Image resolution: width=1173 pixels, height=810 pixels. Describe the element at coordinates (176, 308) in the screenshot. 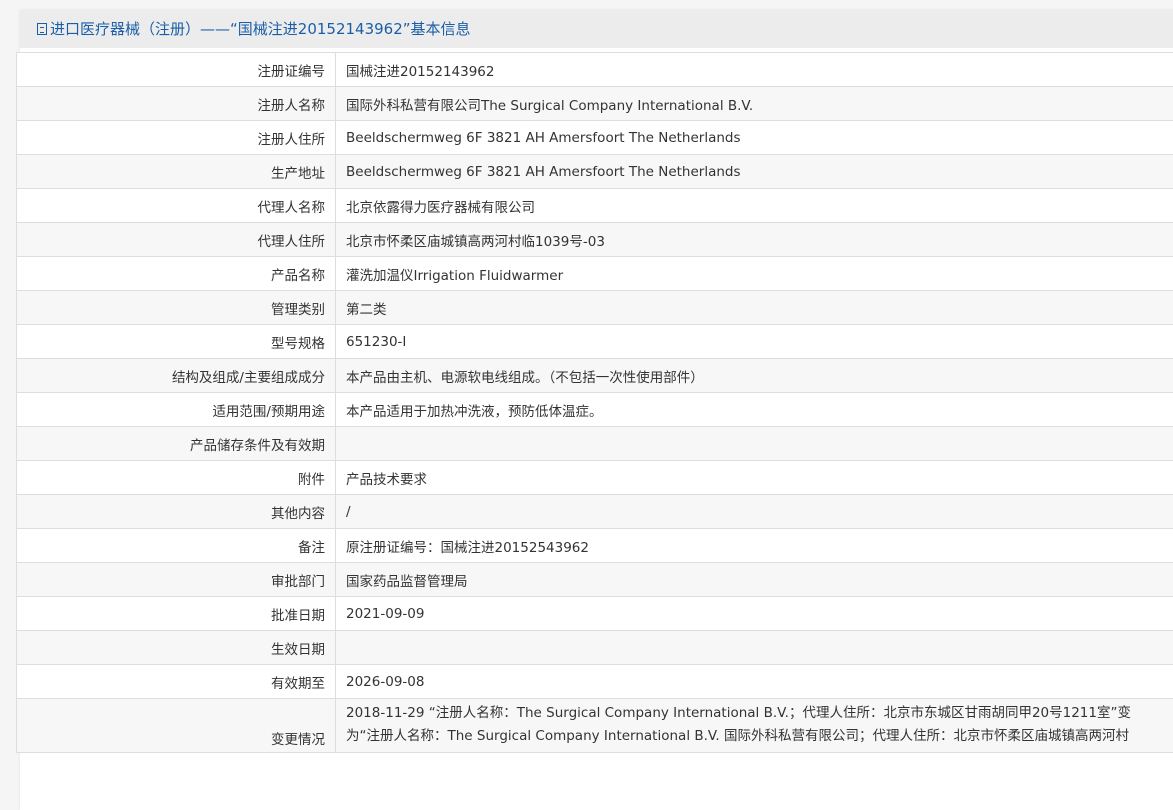

I see `field-label: 管理类别` at that location.